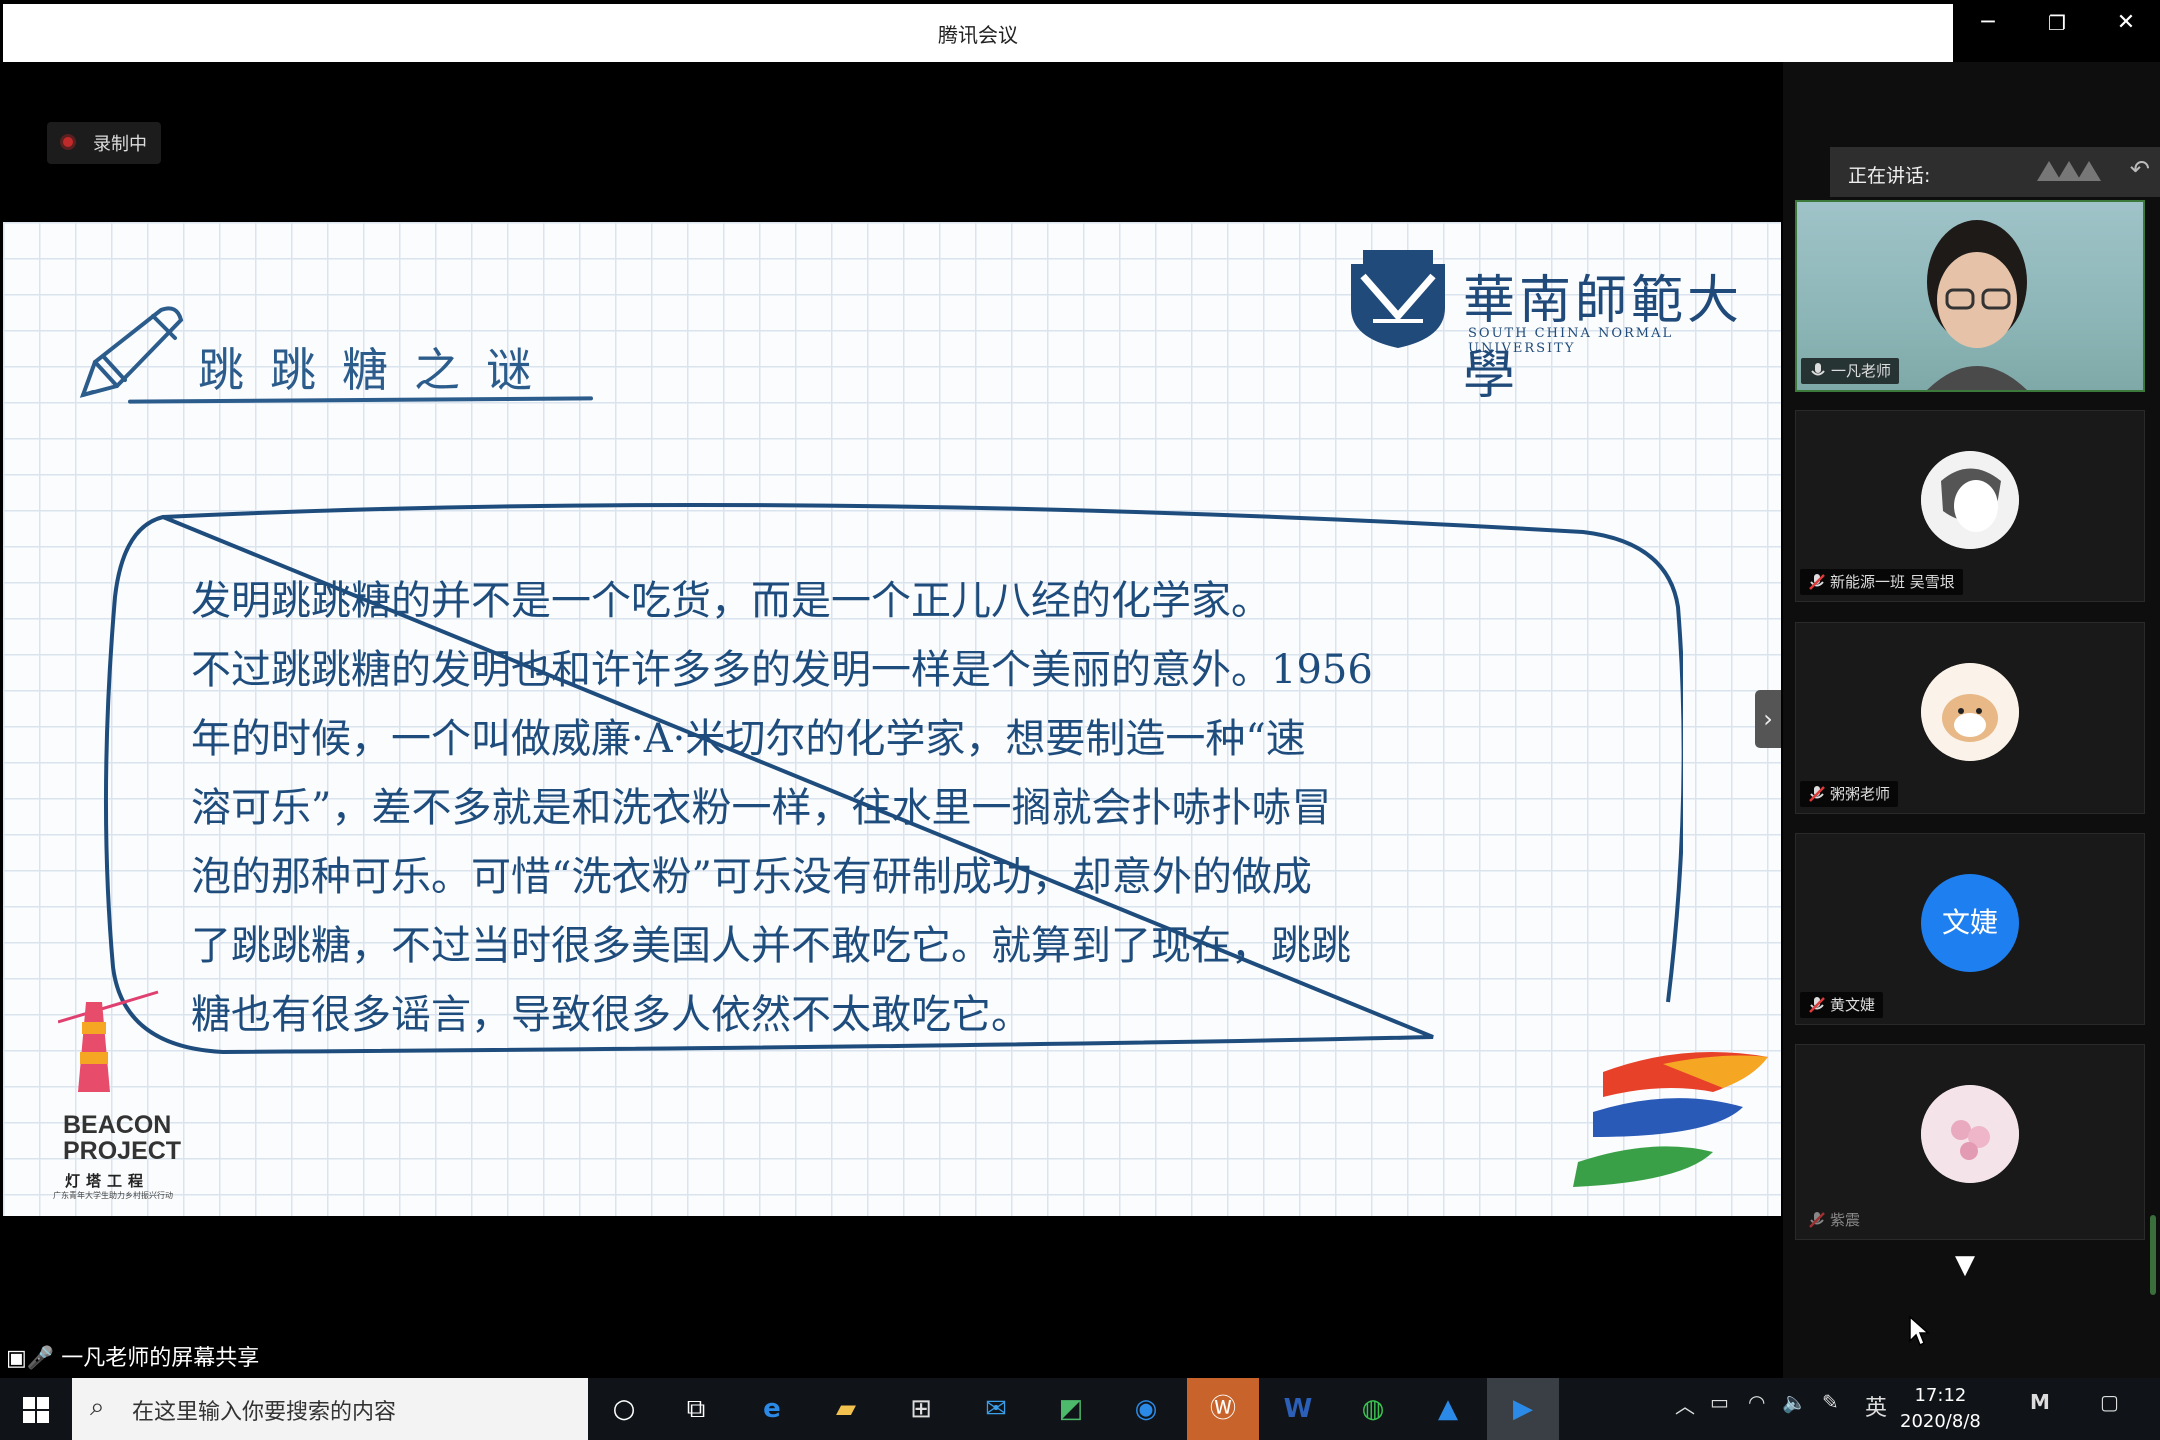 The image size is (2160, 1440). What do you see at coordinates (264, 1412) in the screenshot?
I see `search-placeholder: 在这里输入你要搜索的内容` at bounding box center [264, 1412].